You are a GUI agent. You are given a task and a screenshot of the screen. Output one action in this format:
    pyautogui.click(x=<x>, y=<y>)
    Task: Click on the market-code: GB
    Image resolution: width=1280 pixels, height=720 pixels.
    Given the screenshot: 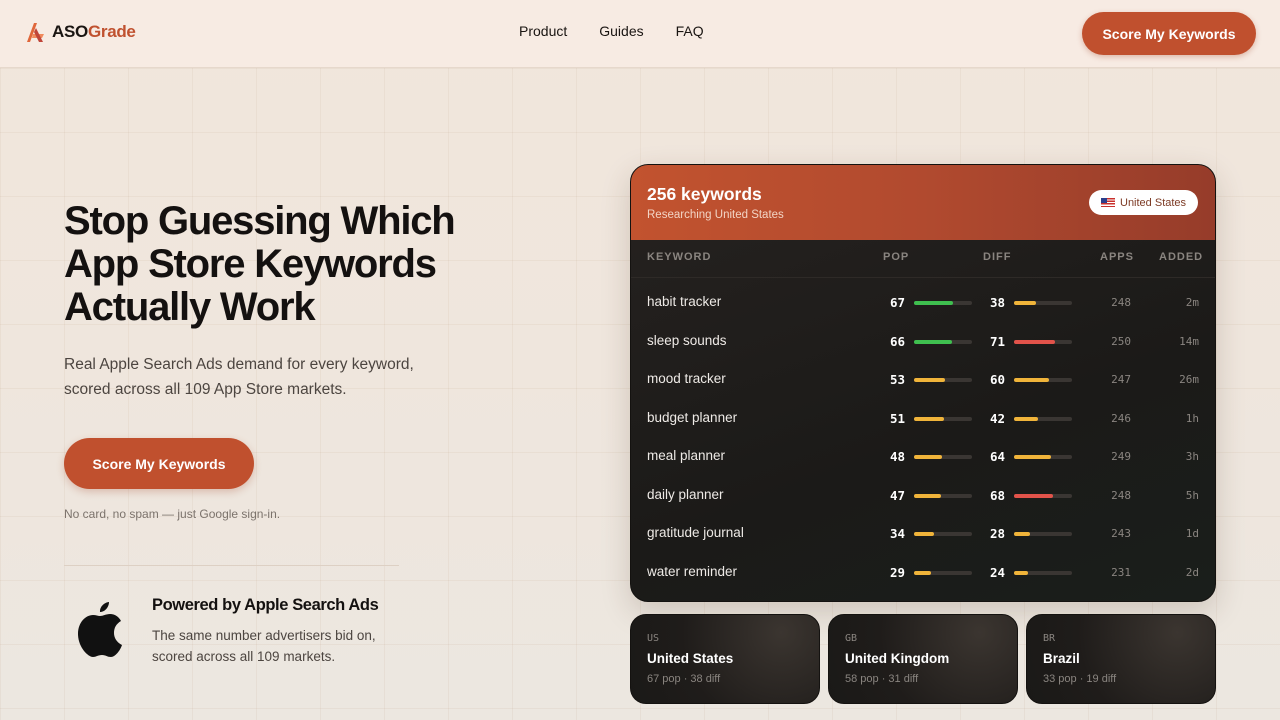 What is the action you would take?
    pyautogui.click(x=851, y=638)
    